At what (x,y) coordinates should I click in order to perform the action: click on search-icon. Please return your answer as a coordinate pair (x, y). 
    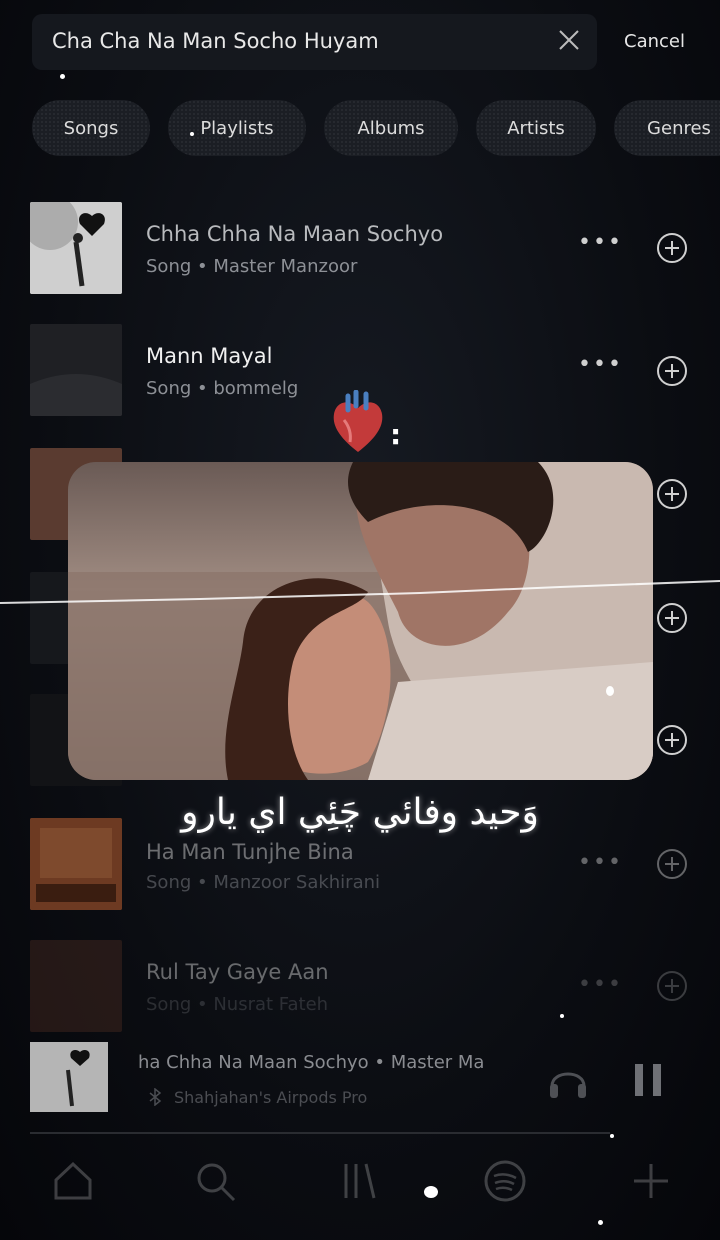
    Looking at the image, I should click on (215, 1181).